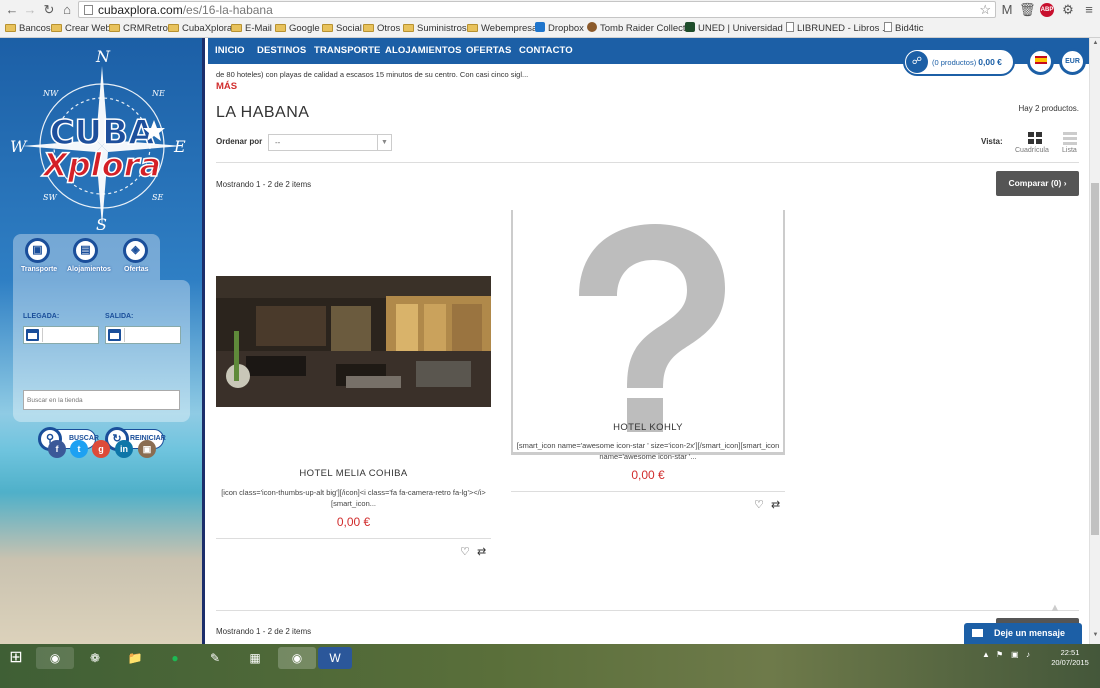 The height and width of the screenshot is (688, 1100). What do you see at coordinates (101, 400) in the screenshot?
I see `store-search-input` at bounding box center [101, 400].